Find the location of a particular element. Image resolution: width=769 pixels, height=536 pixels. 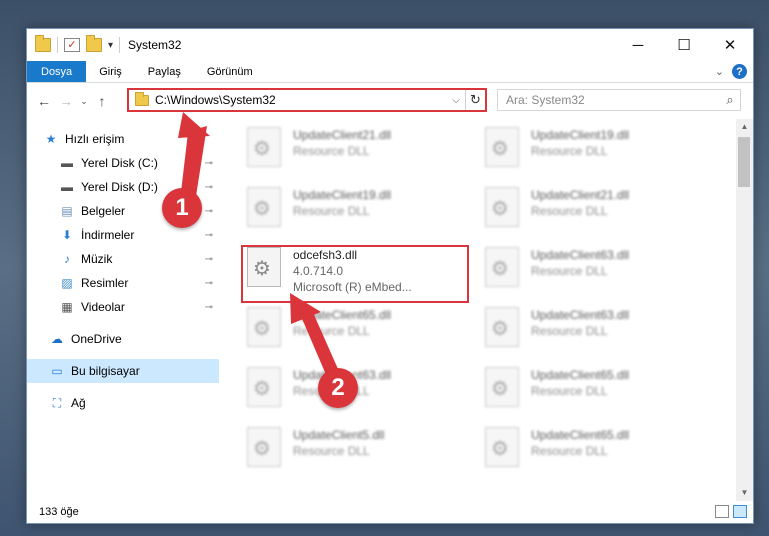

sidebar-item-downloads: ⬇ İndirmeler ⊸ is located at coordinates (123, 235).